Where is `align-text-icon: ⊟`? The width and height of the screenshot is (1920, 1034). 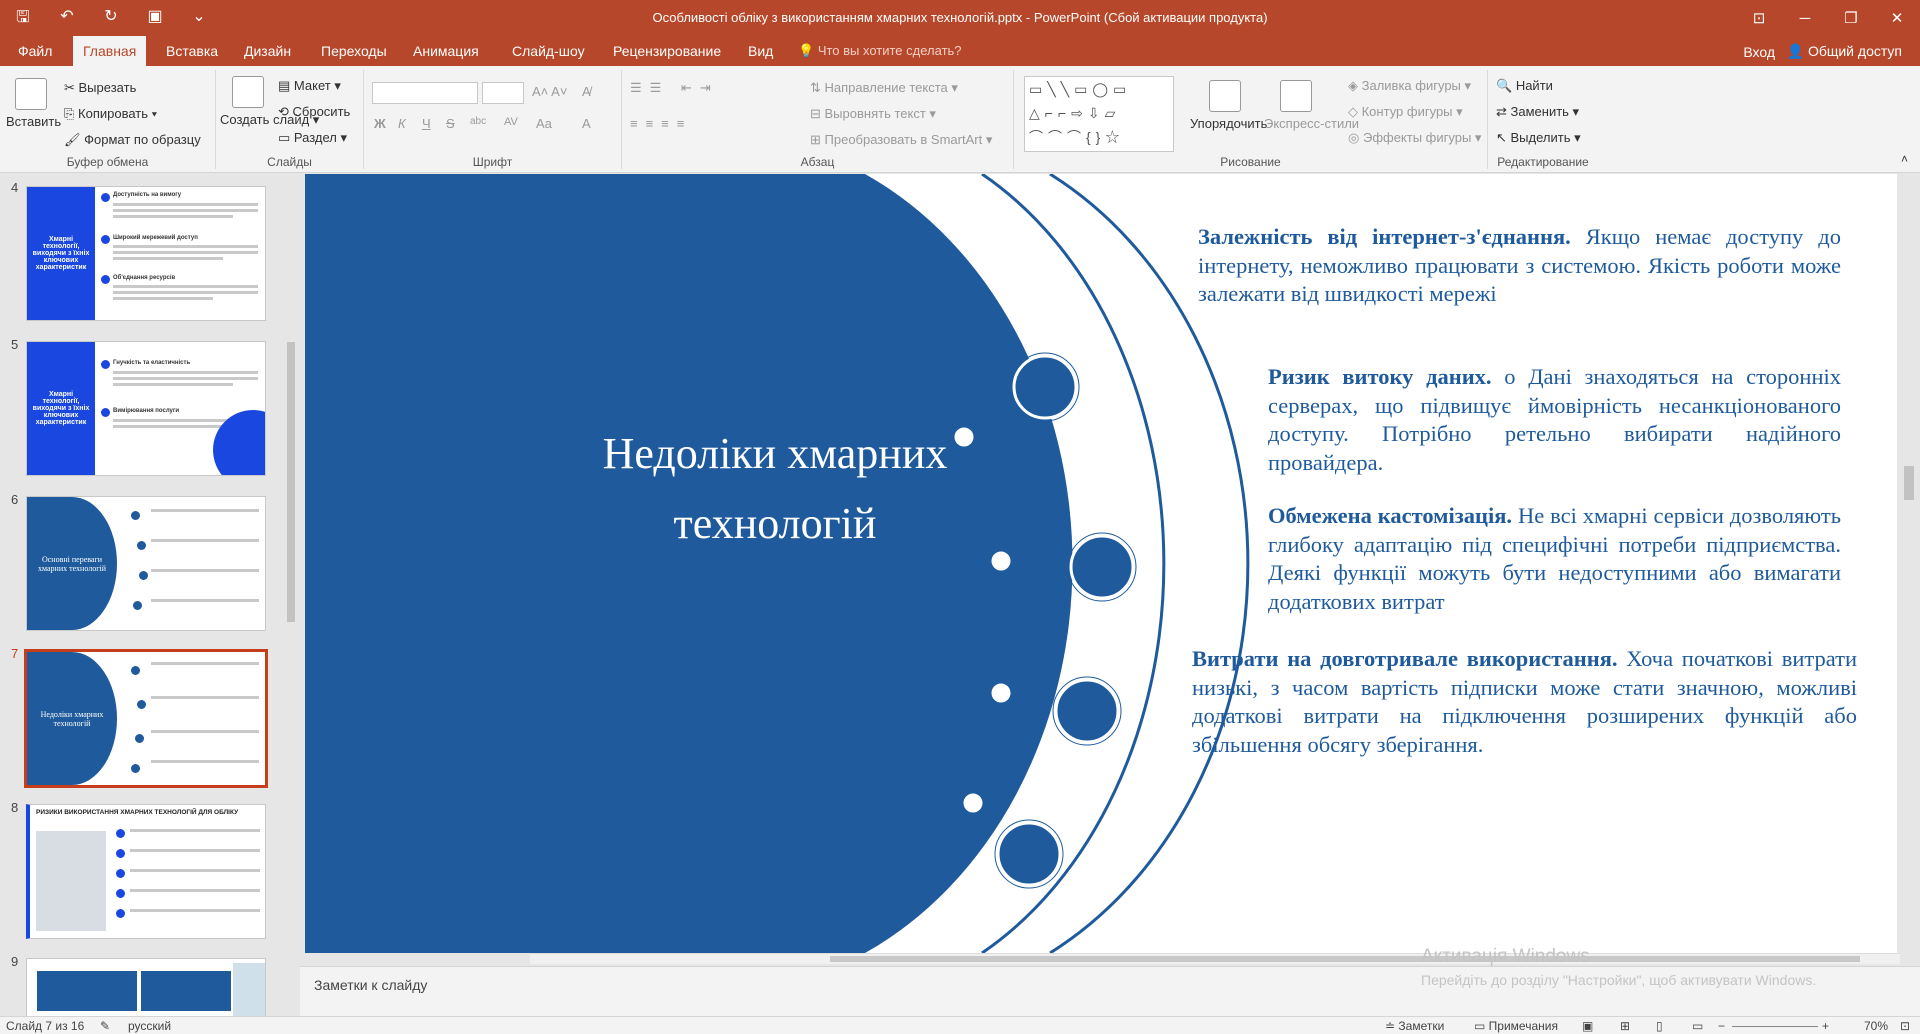
align-text-icon: ⊟ is located at coordinates (817, 113).